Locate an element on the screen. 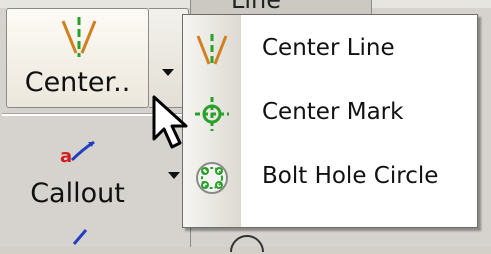 Image resolution: width=491 pixels, height=254 pixels. bolt-hole-circle-icon is located at coordinates (212, 178).